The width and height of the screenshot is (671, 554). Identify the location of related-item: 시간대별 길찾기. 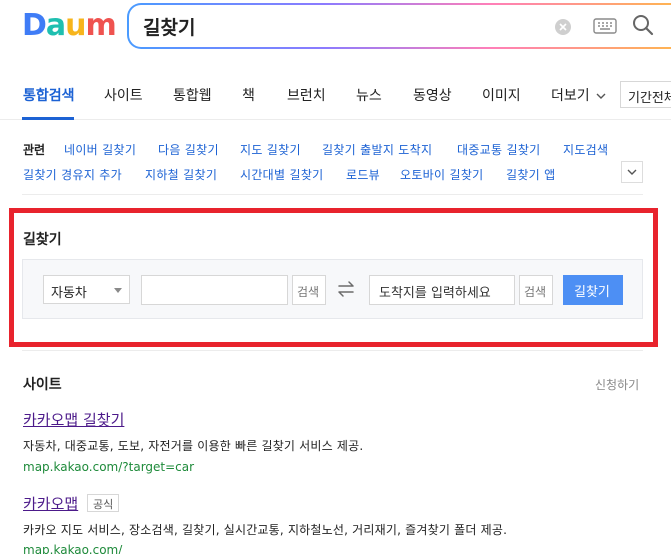
(282, 174).